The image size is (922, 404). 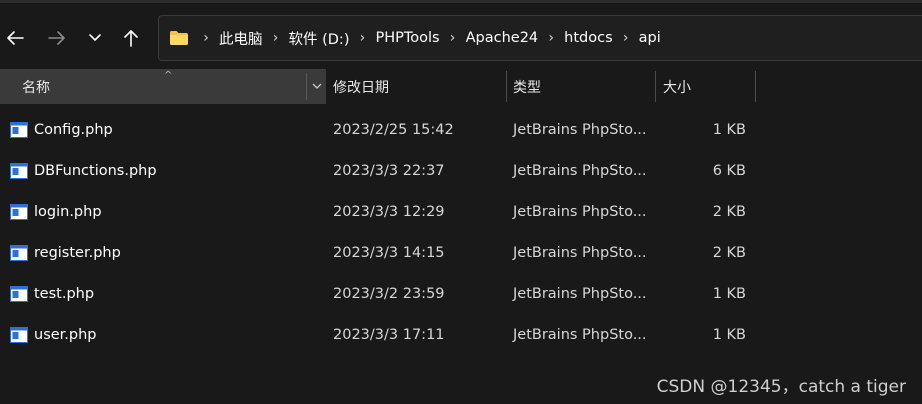 What do you see at coordinates (502, 38) in the screenshot?
I see `breadcrumb-apache24: Apache24` at bounding box center [502, 38].